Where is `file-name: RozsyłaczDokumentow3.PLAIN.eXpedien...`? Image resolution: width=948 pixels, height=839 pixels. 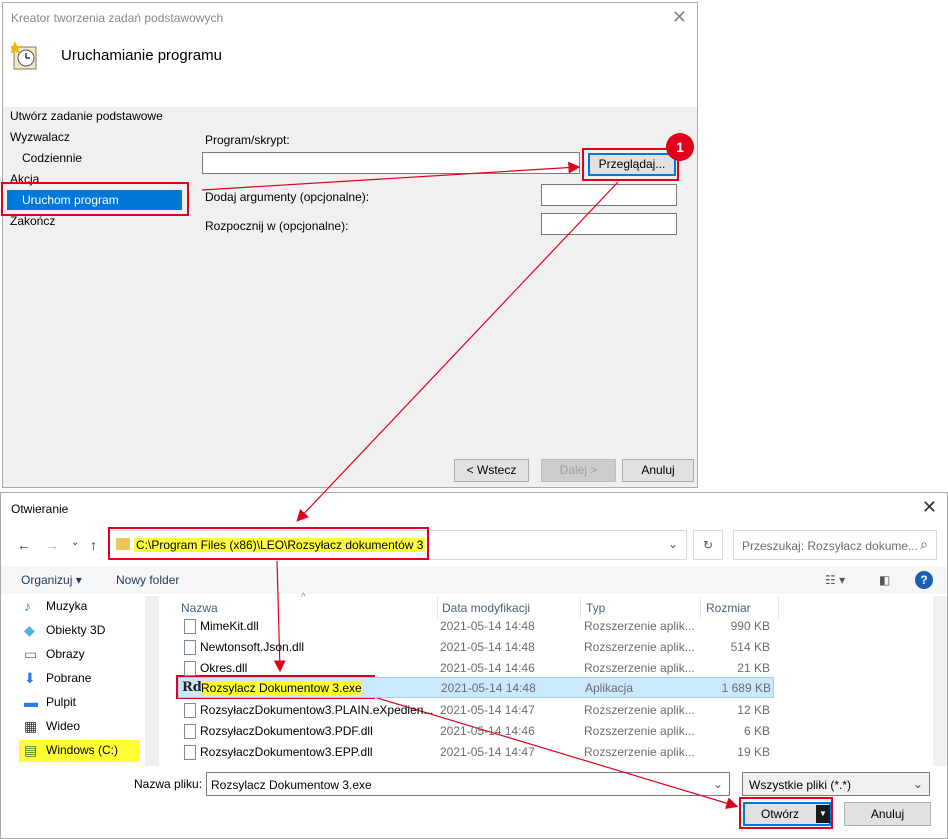
file-name: RozsyłaczDokumentow3.PLAIN.eXpedien... is located at coordinates (317, 710).